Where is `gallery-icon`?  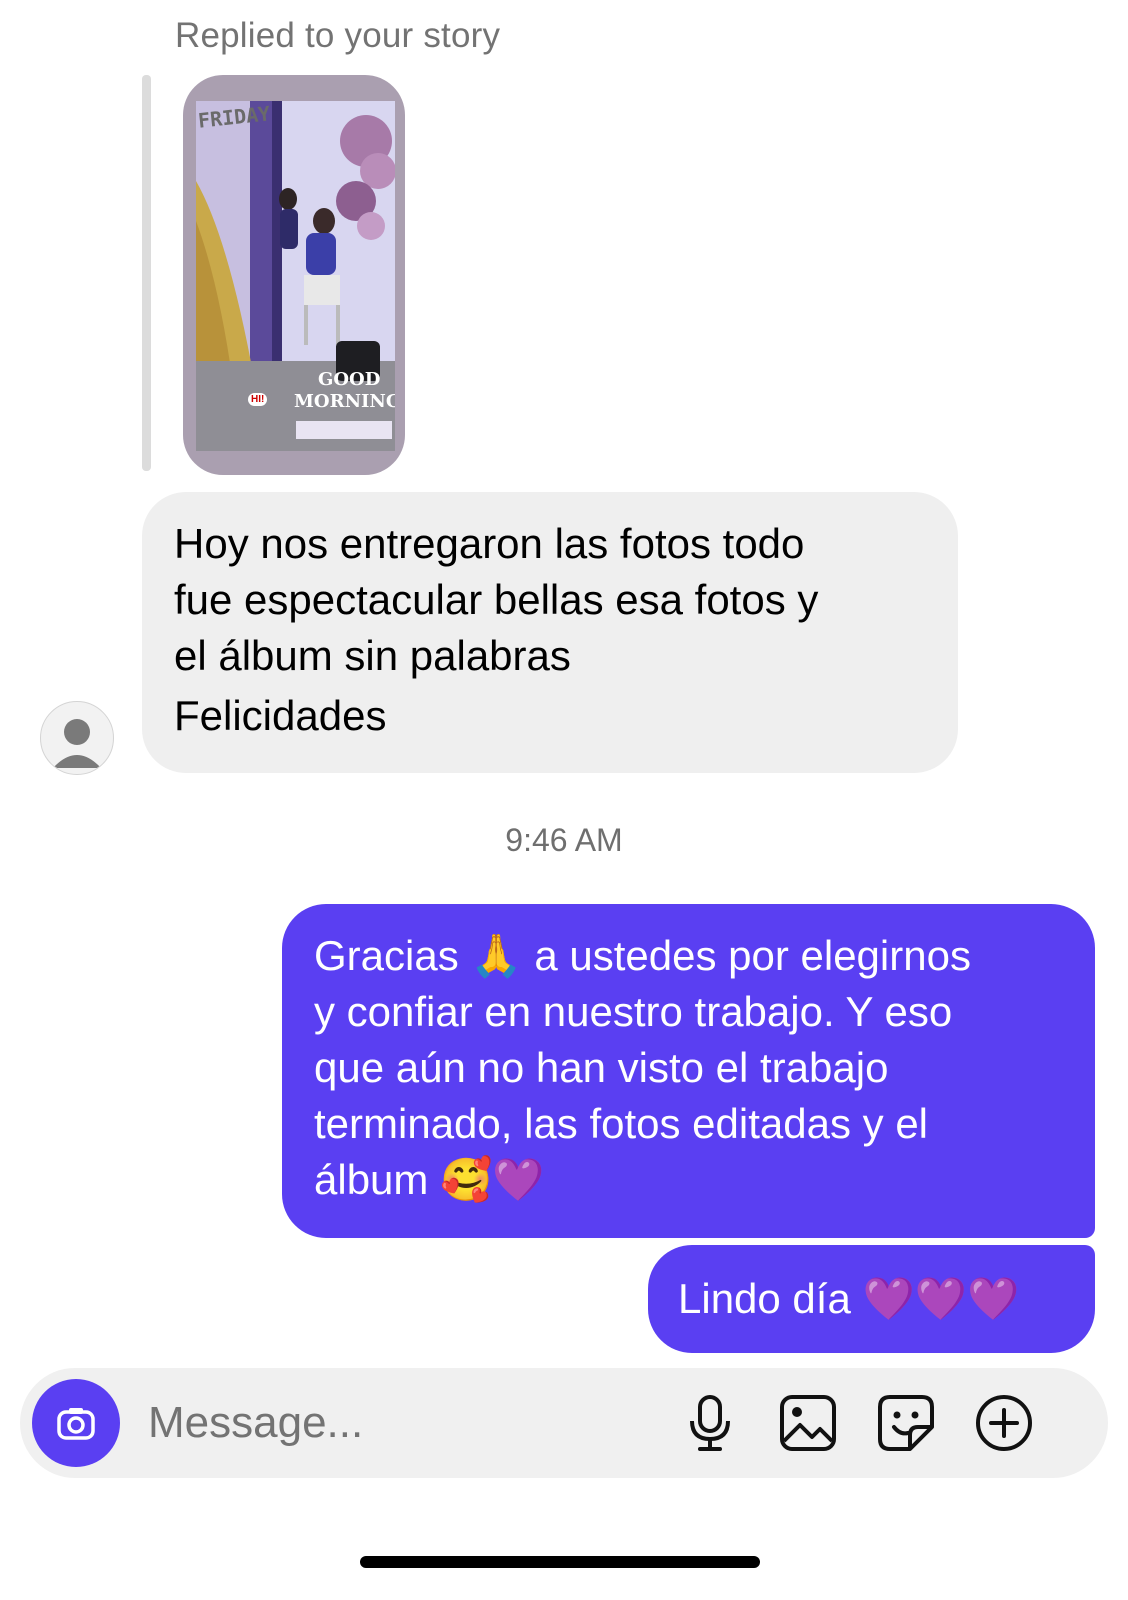
gallery-icon is located at coordinates (808, 1423).